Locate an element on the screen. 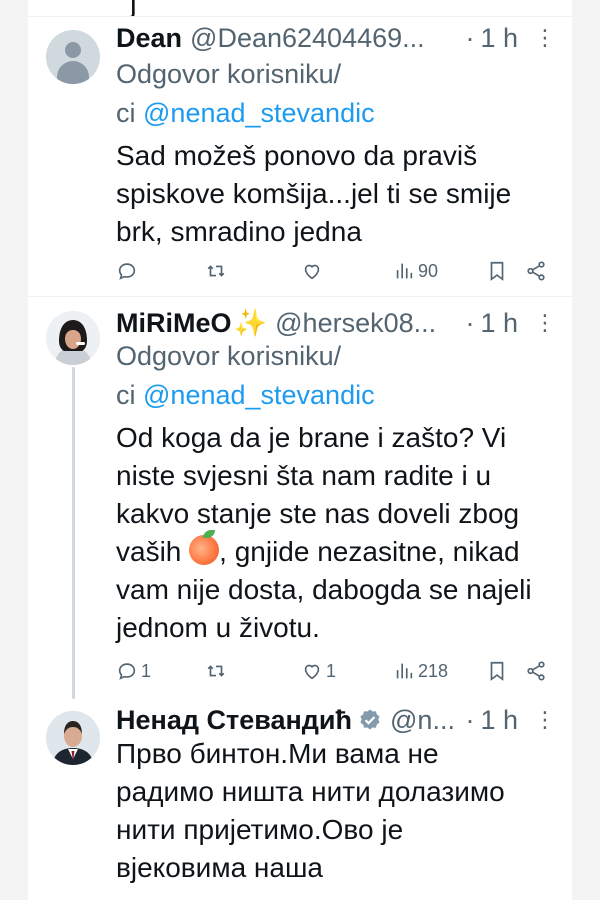  views-button: 218 is located at coordinates (420, 671).